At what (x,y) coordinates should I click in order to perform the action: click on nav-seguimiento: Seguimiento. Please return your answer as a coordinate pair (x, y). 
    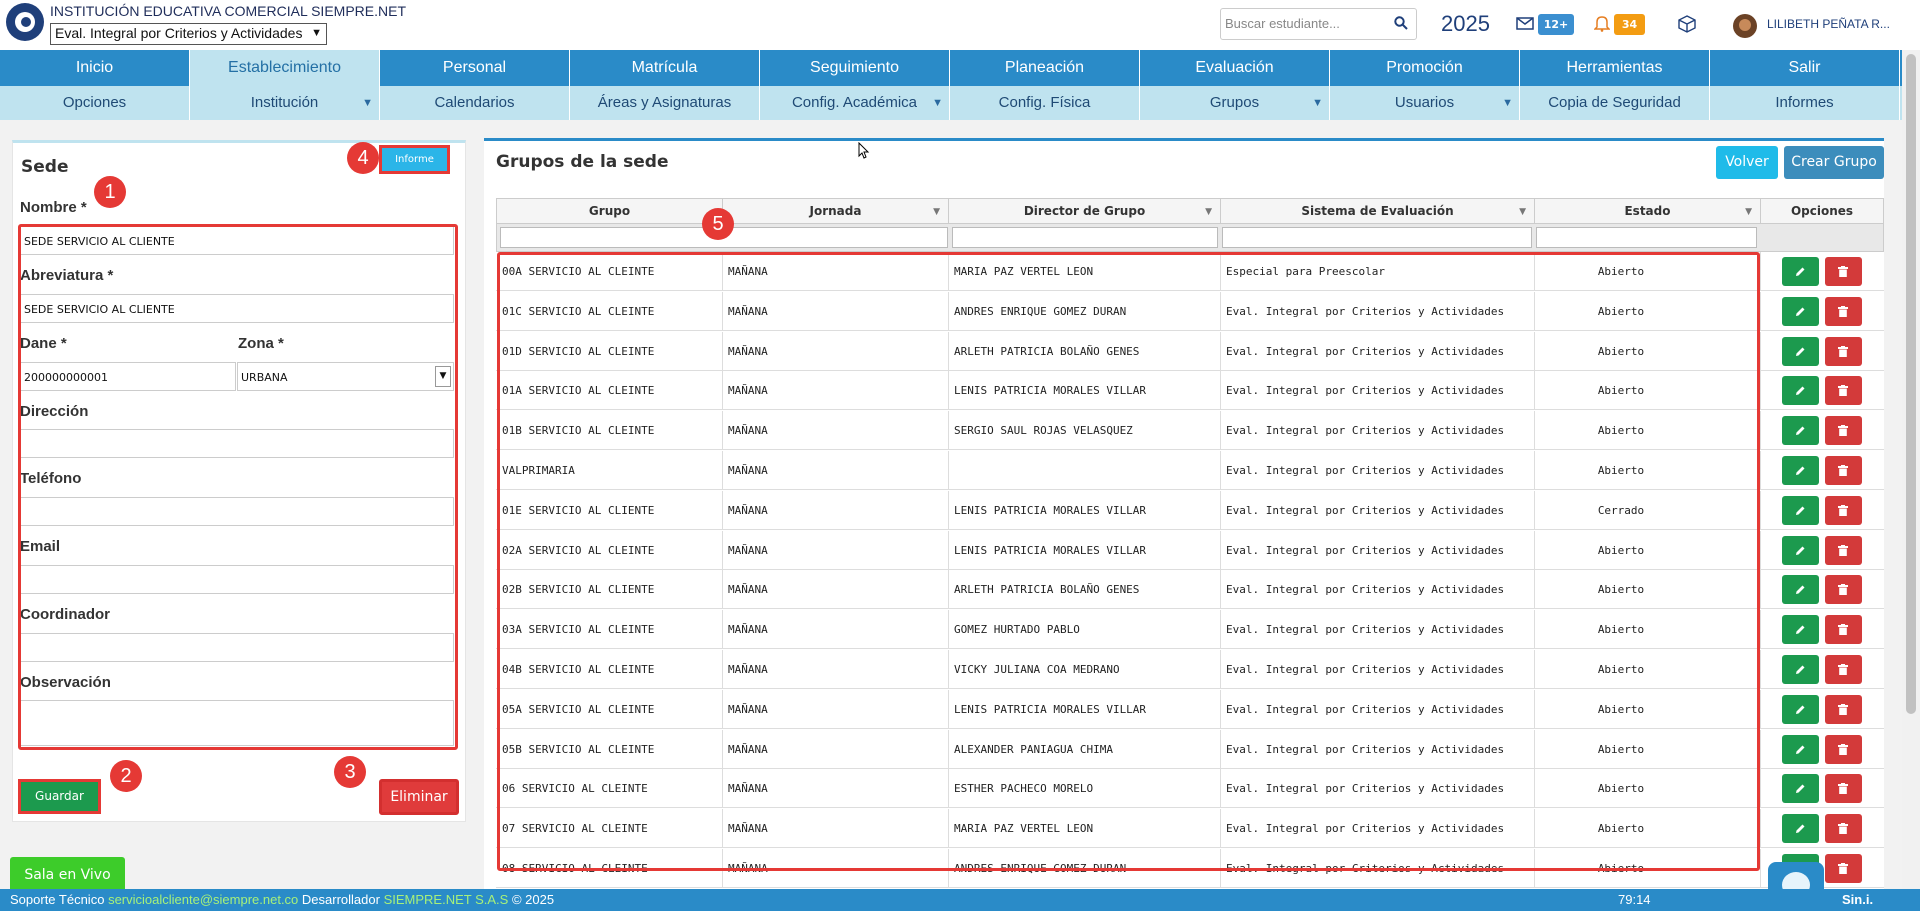
    Looking at the image, I should click on (855, 68).